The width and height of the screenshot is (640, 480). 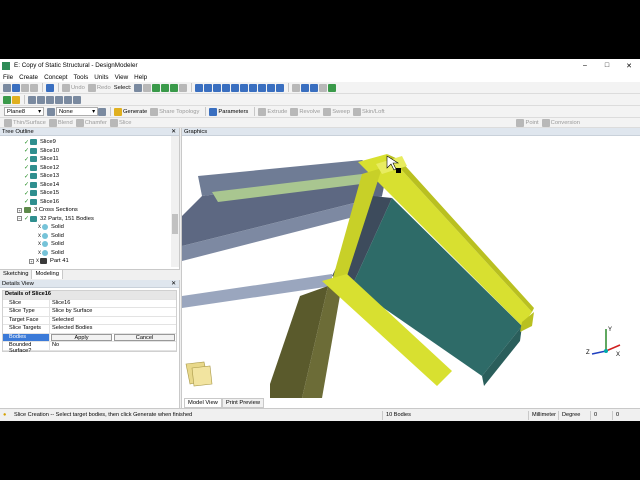 I want to click on box-zoom-icon, so click(x=226, y=87).